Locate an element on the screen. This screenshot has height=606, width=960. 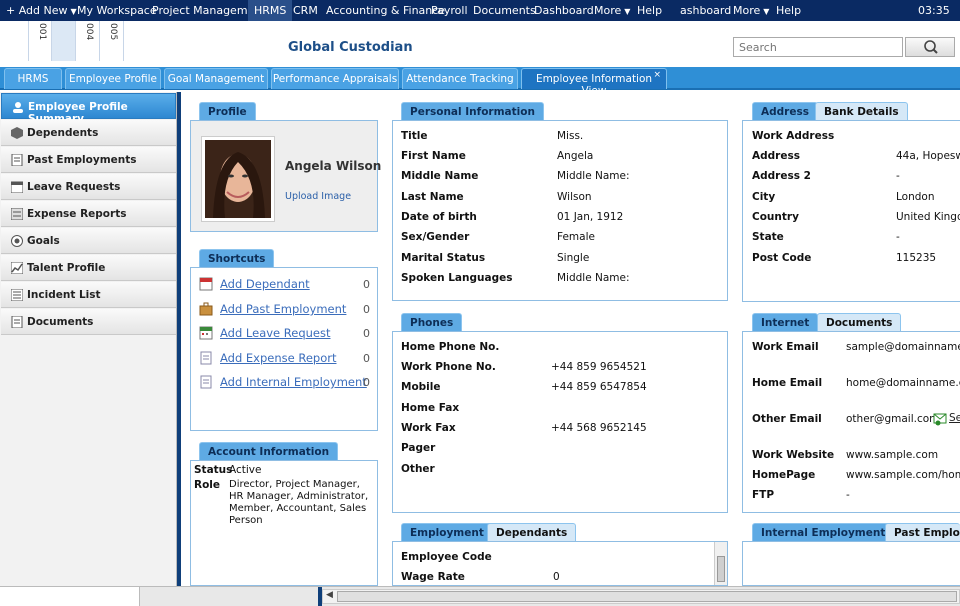
field-label: Country is located at coordinates (775, 217).